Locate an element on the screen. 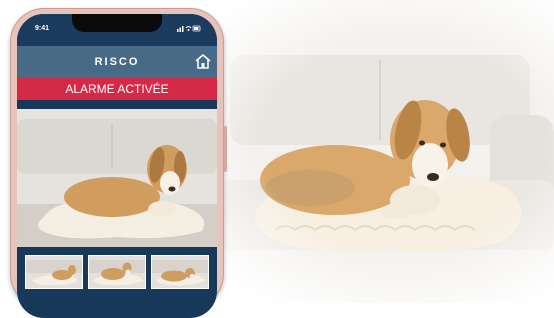  phone-notch is located at coordinates (117, 23).